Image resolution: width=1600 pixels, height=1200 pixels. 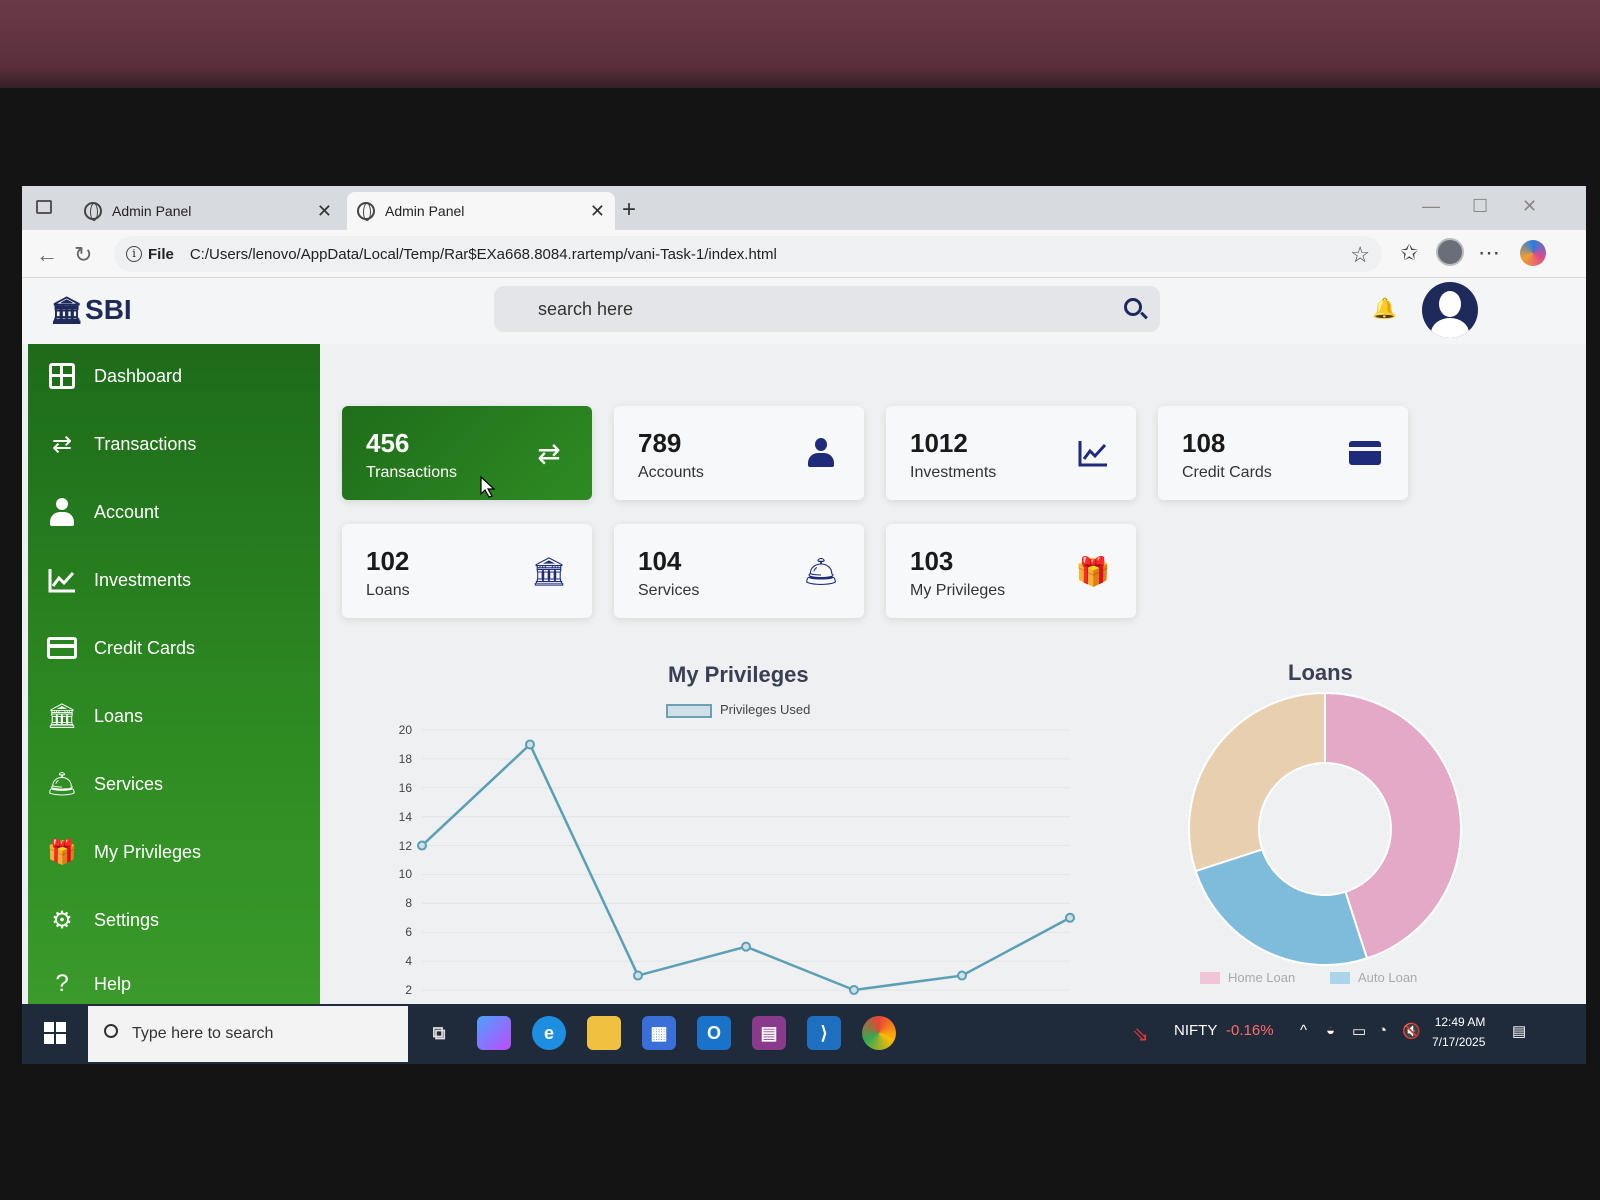 I want to click on stat-label: Investments, so click(x=953, y=472).